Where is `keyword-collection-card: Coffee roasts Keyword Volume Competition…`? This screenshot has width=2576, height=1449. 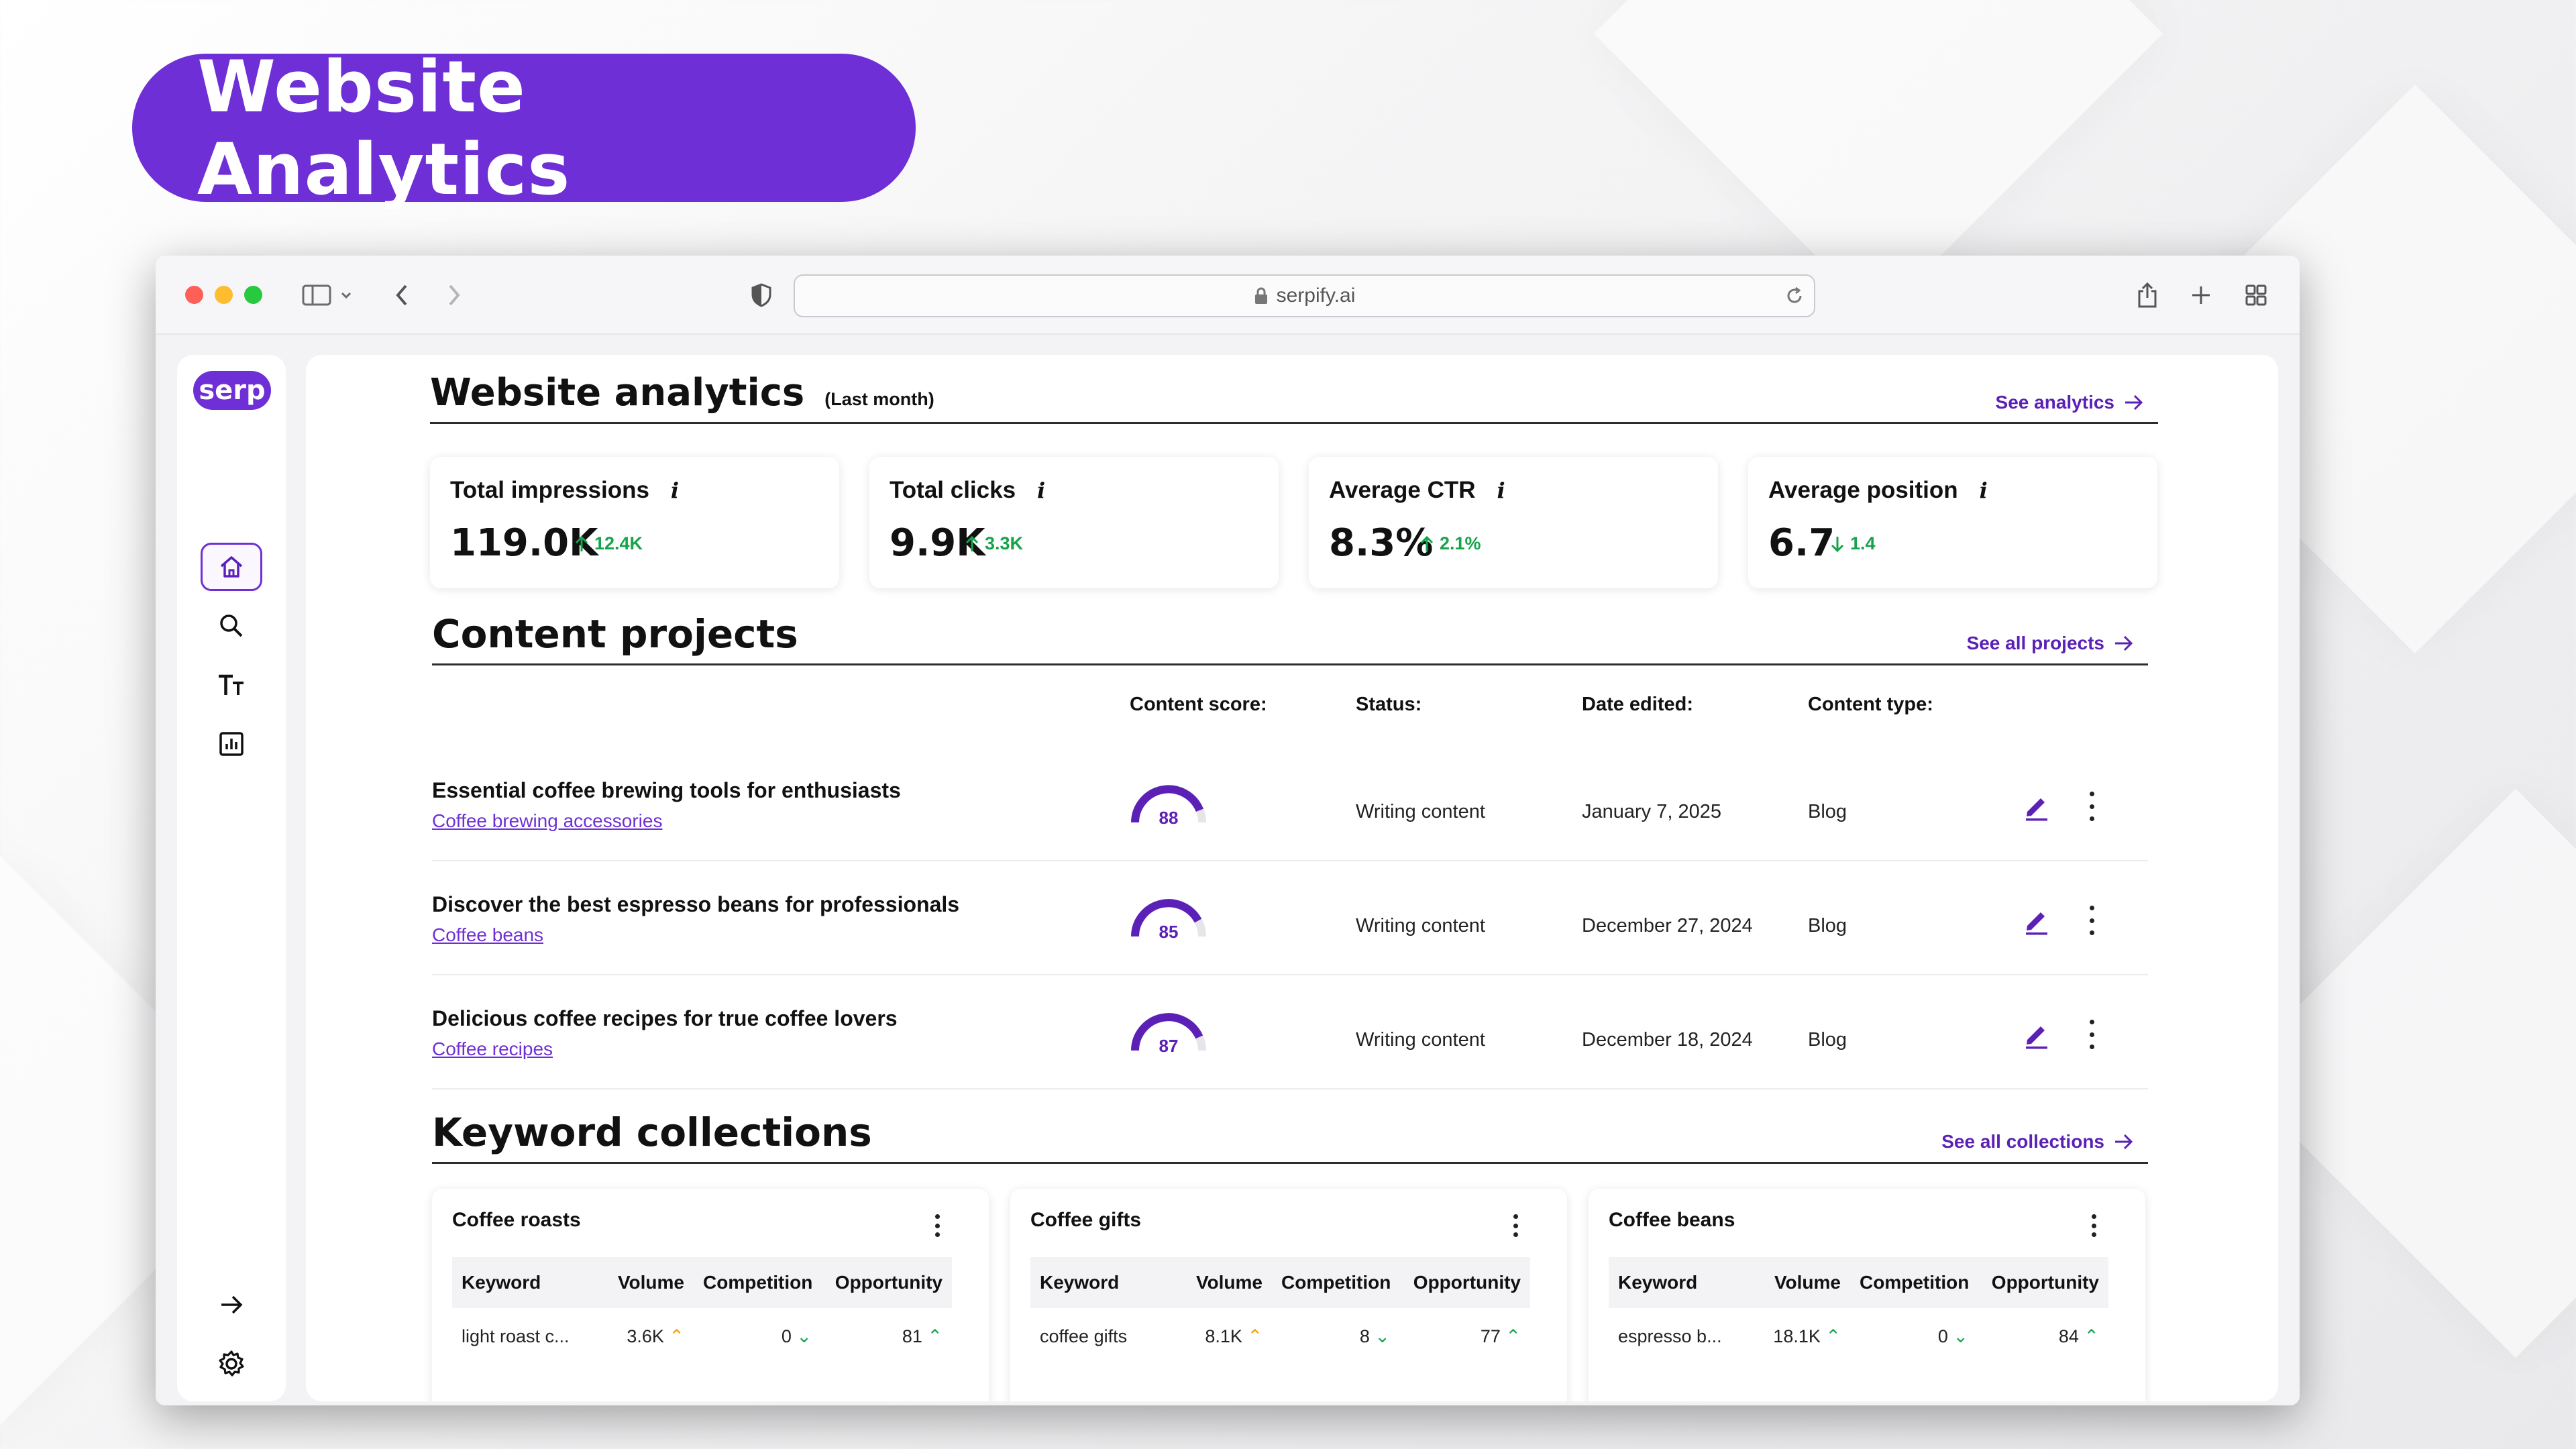 keyword-collection-card: Coffee roasts Keyword Volume Competition… is located at coordinates (710, 1295).